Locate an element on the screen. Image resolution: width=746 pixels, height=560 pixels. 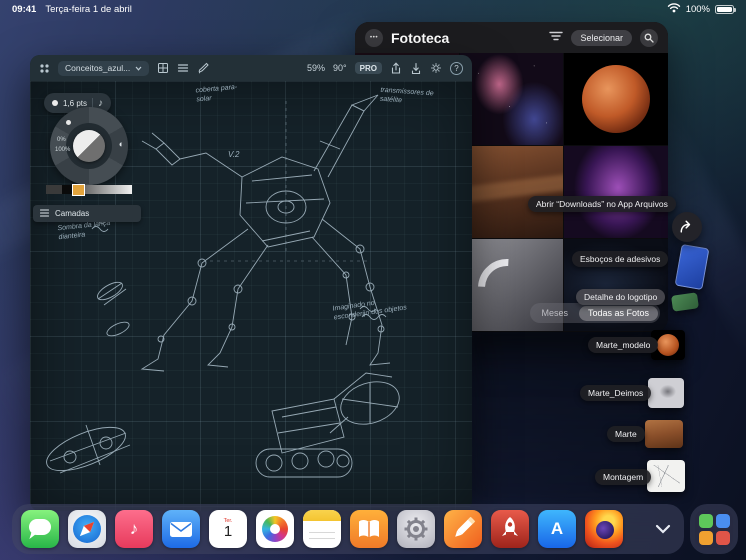
dock-icon-mail is located at coordinates (181, 529).